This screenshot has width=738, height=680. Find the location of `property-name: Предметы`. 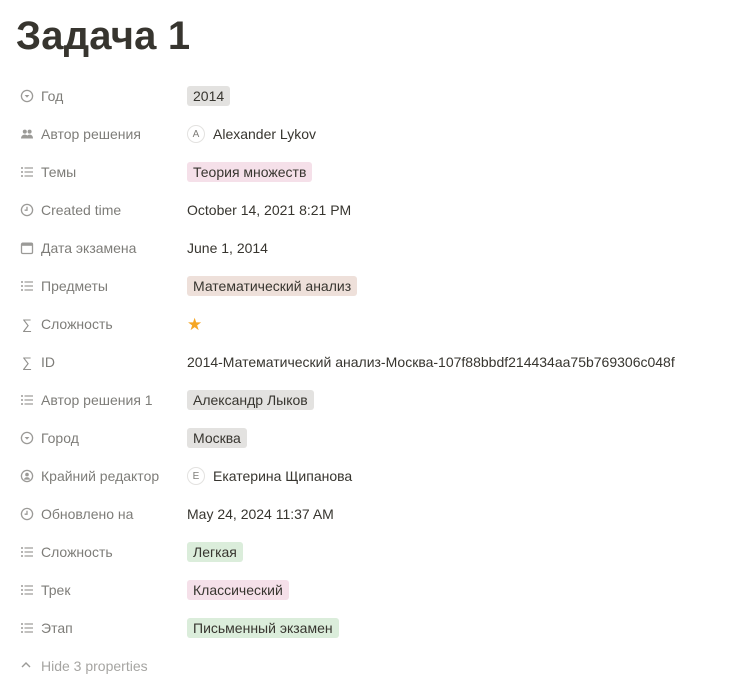

property-name: Предметы is located at coordinates (98, 286).